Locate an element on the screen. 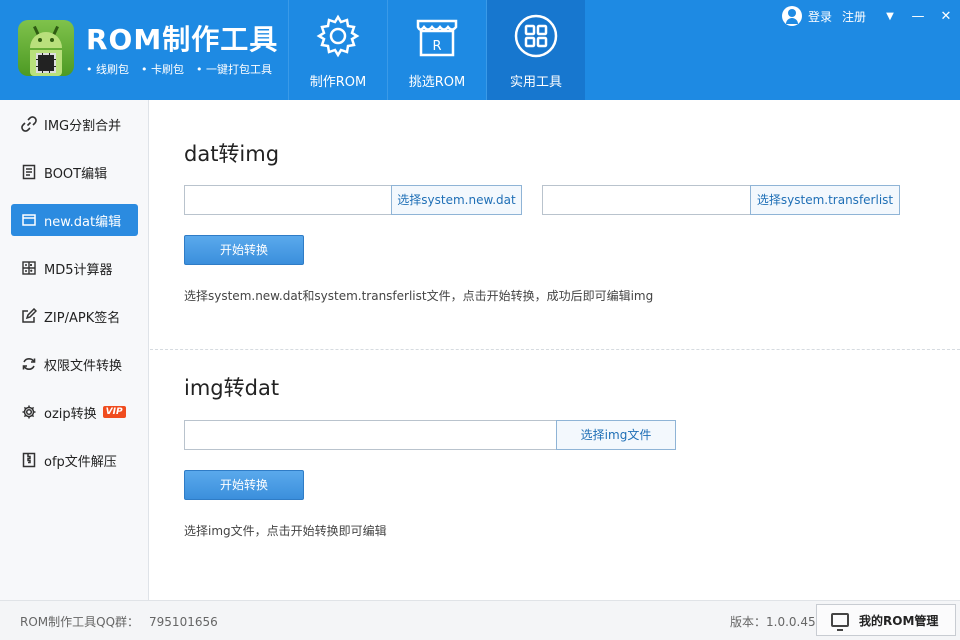 This screenshot has height=640, width=960. sidebar-item-label: ozip转换 is located at coordinates (70, 414).